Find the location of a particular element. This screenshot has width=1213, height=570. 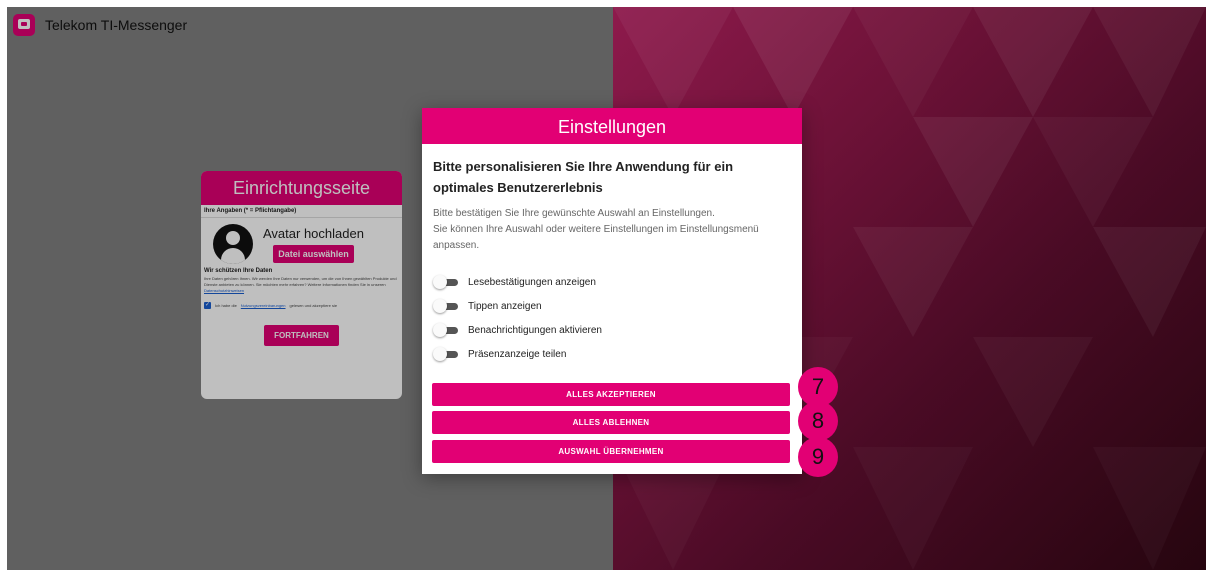

apply-selection-button: AUSWAHL ÜBERNEHMEN is located at coordinates (611, 451).